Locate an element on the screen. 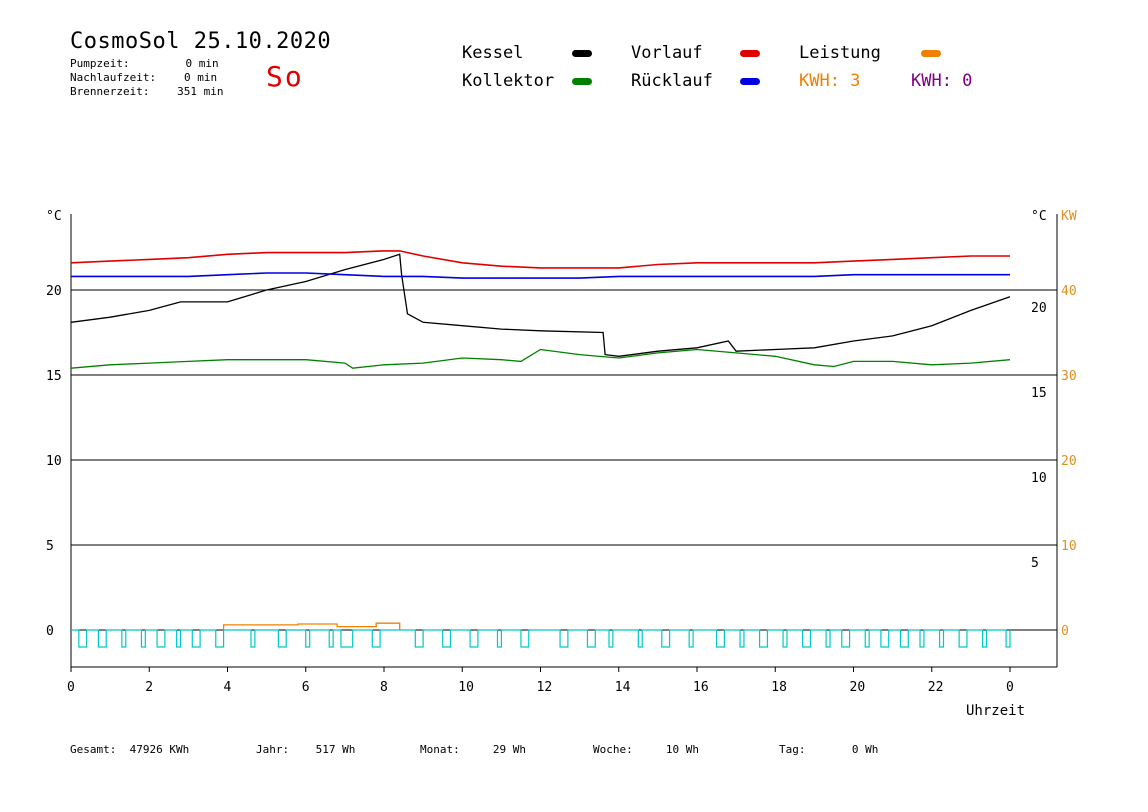  x-tick-label-2: 4 is located at coordinates (228, 687).